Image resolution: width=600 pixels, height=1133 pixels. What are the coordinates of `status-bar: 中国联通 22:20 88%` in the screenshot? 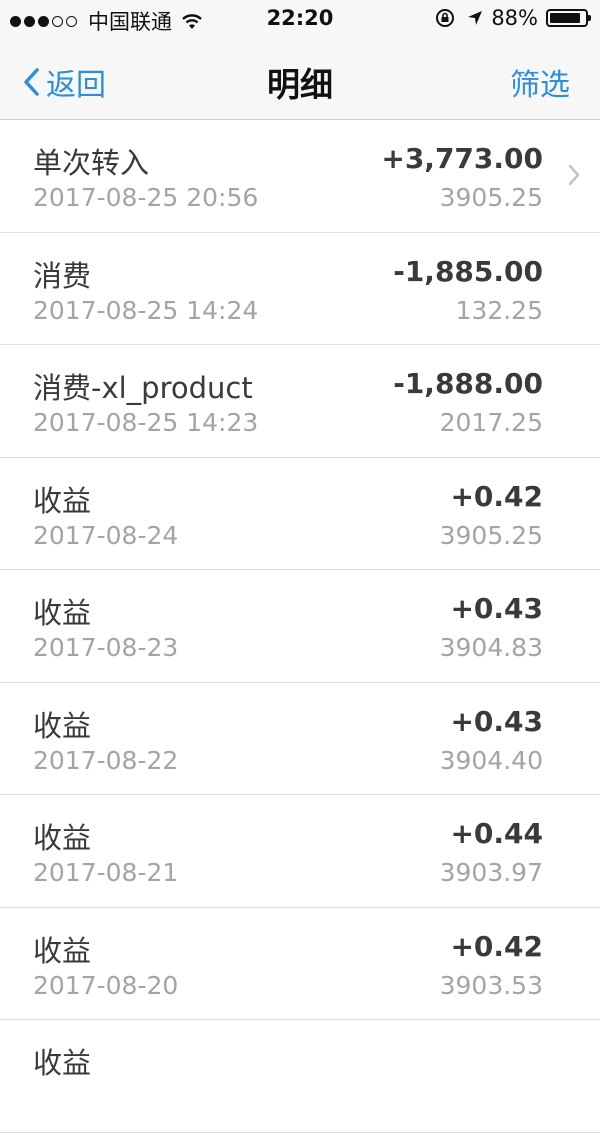 It's located at (300, 20).